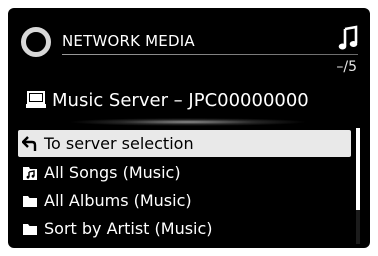  What do you see at coordinates (29, 143) in the screenshot?
I see `back-arrow-icon` at bounding box center [29, 143].